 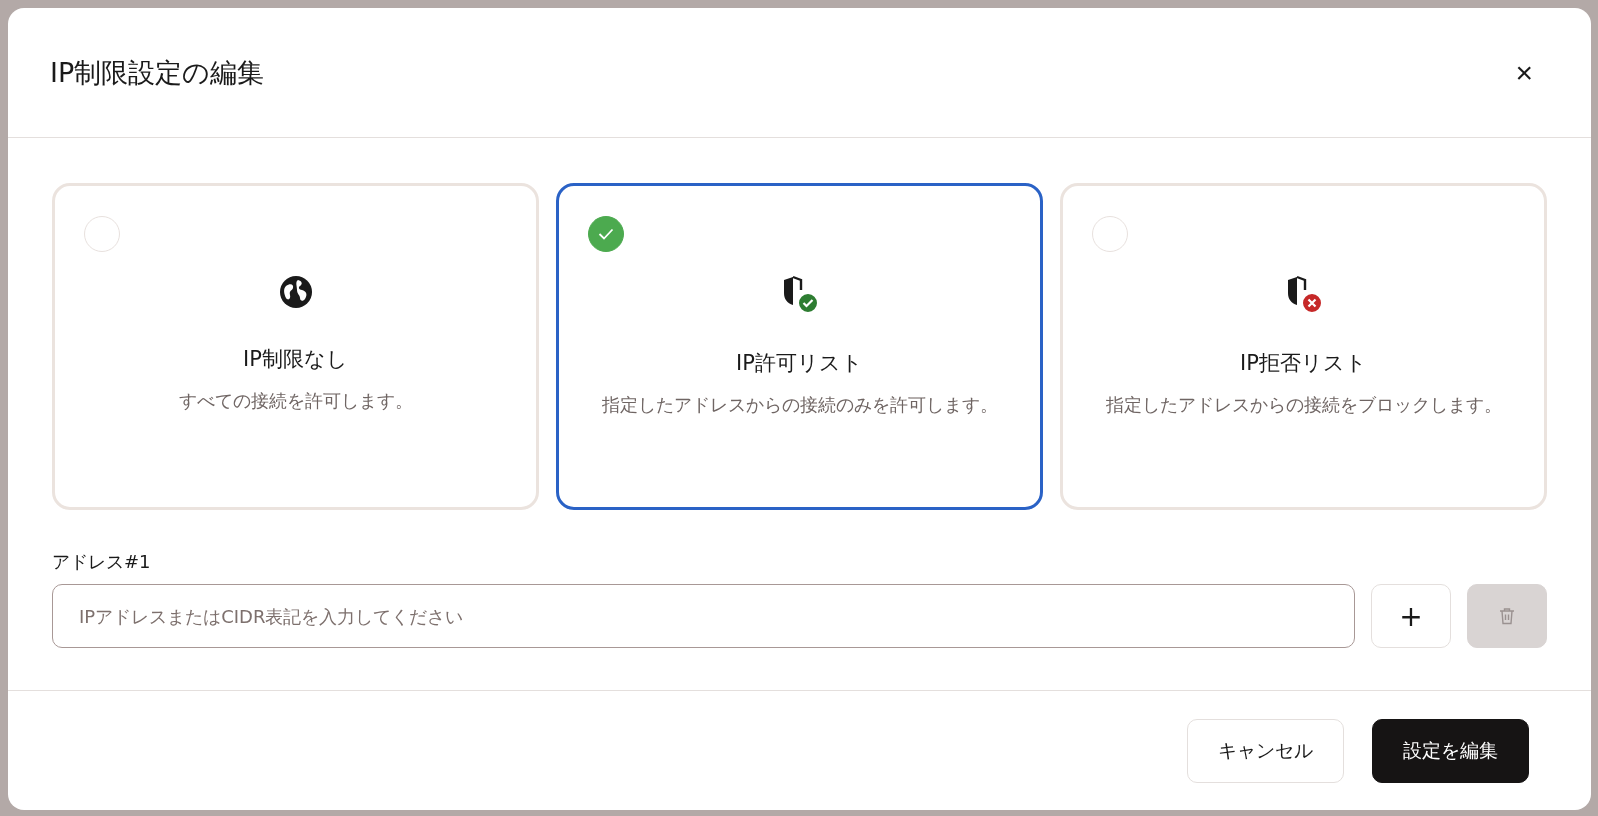 I want to click on option-title: IP拒否リスト, so click(x=1303, y=363).